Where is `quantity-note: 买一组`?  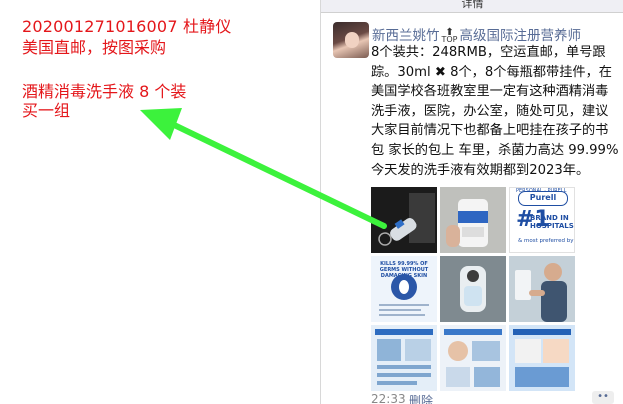 quantity-note: 买一组 is located at coordinates (46, 110).